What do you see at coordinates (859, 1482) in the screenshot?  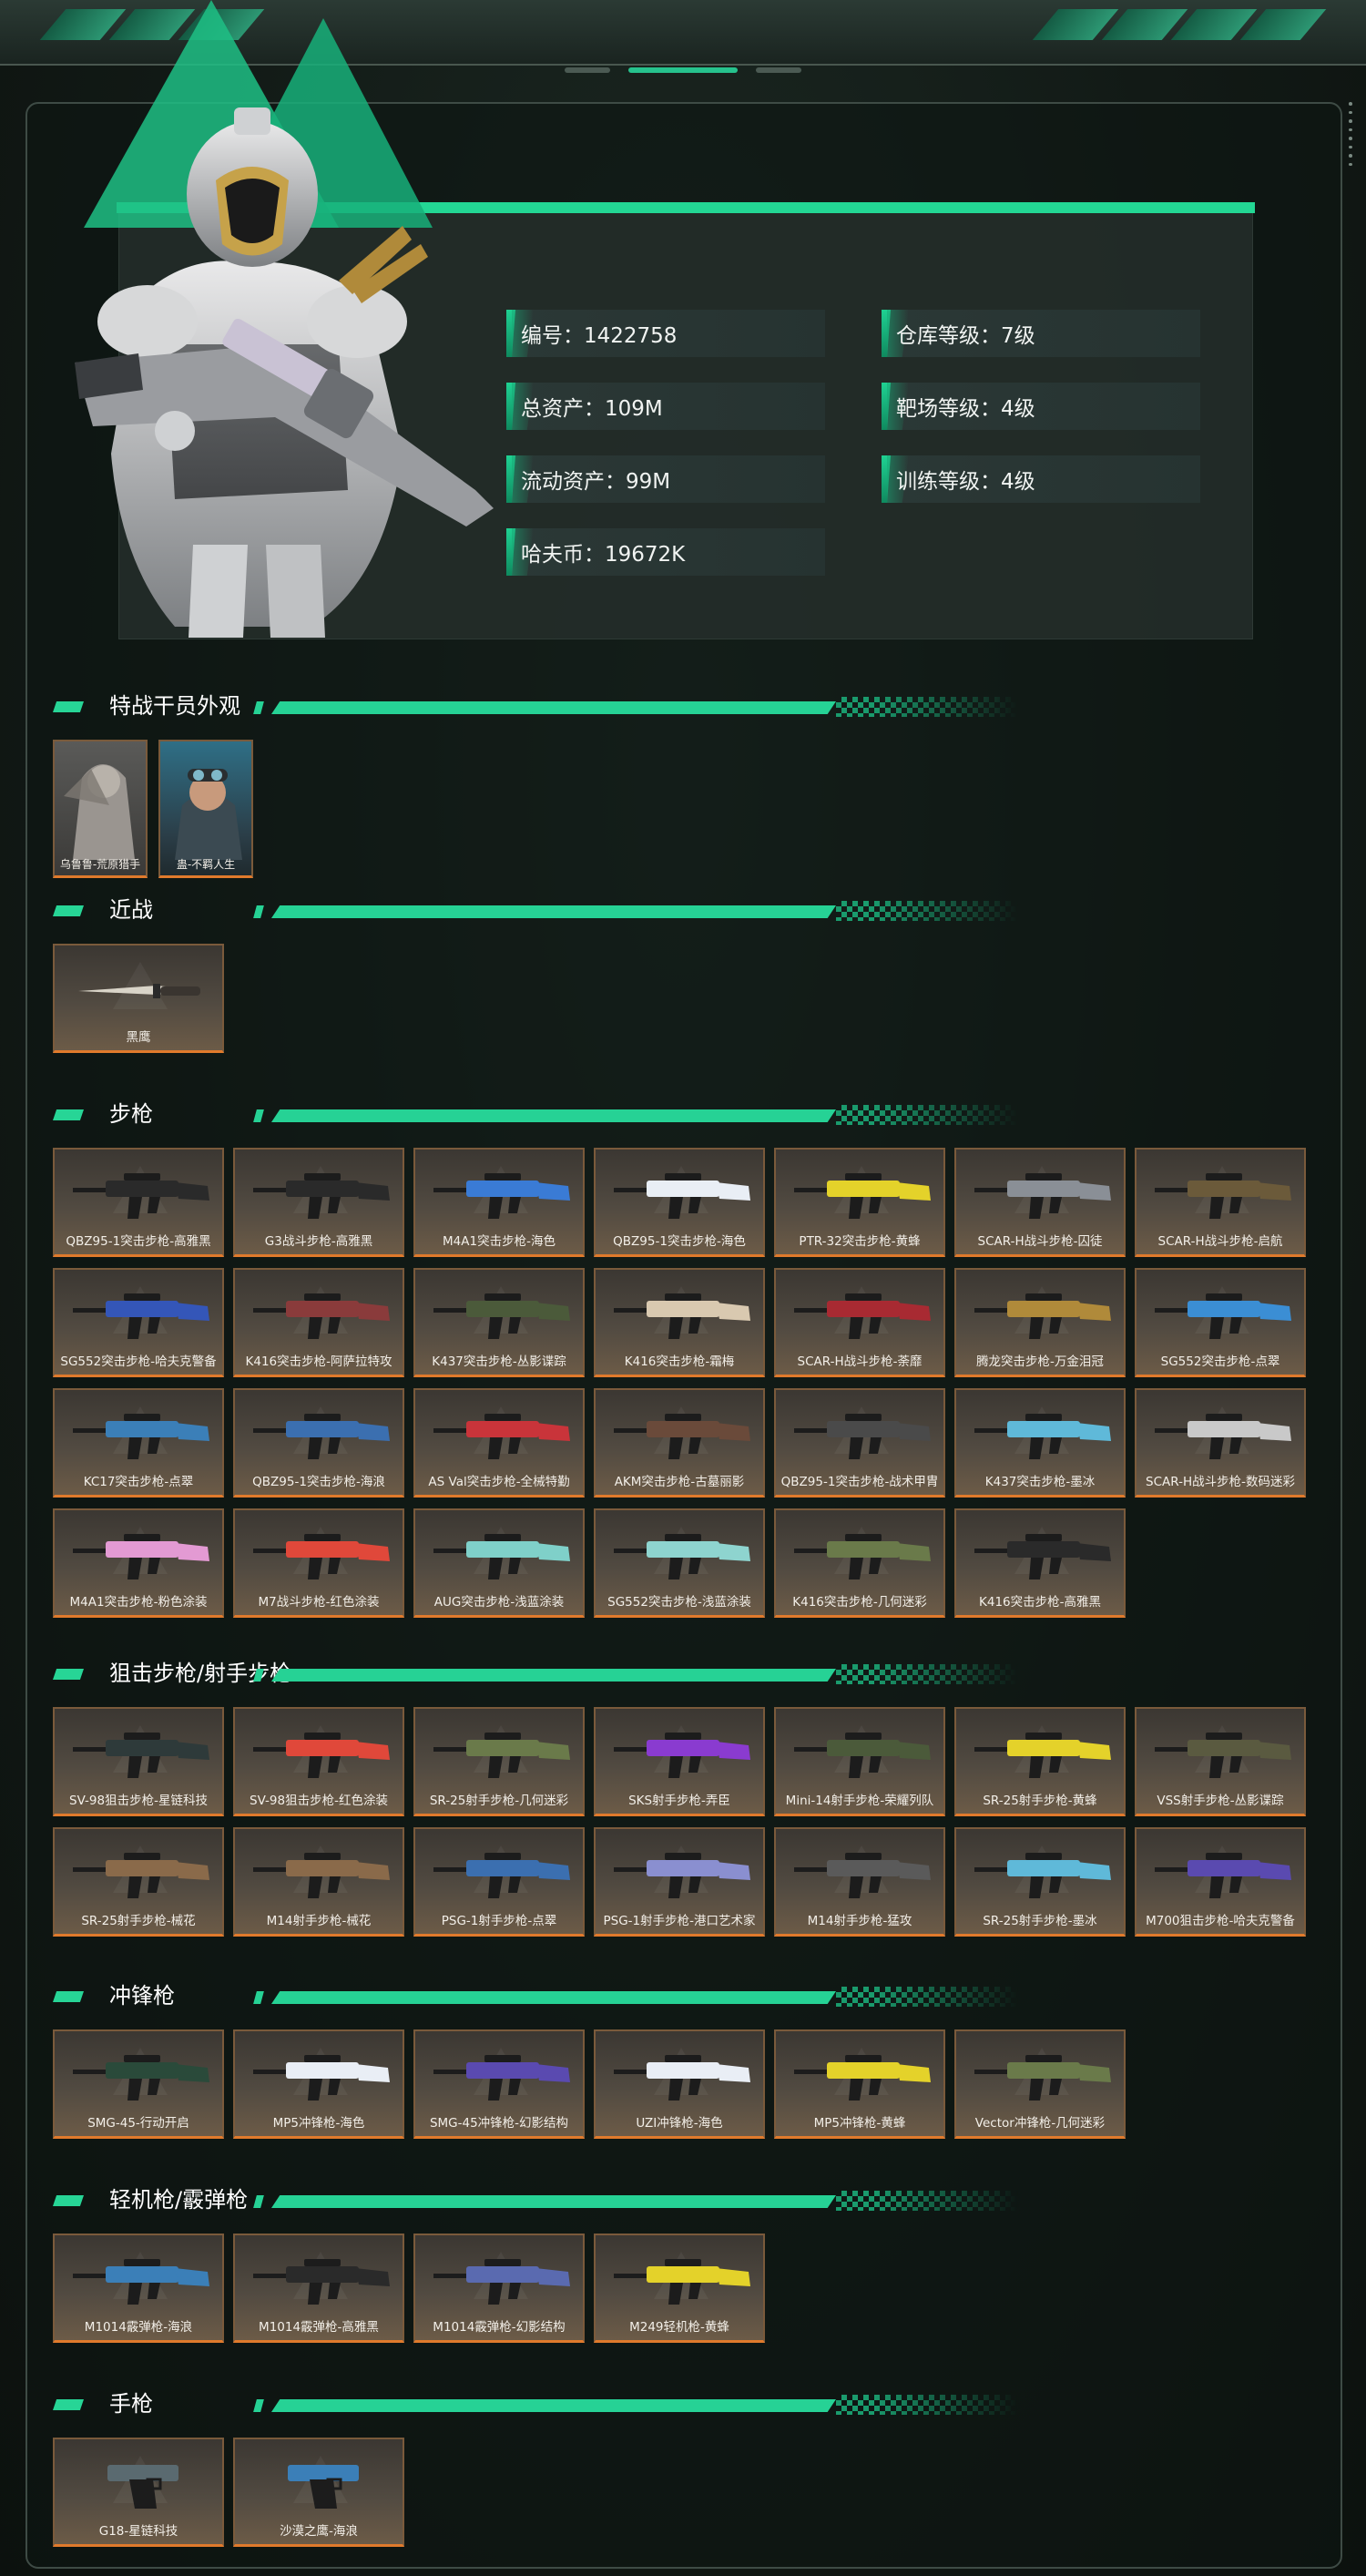 I see `item-label: QBZ95-1突击步枪-战术甲胄` at bounding box center [859, 1482].